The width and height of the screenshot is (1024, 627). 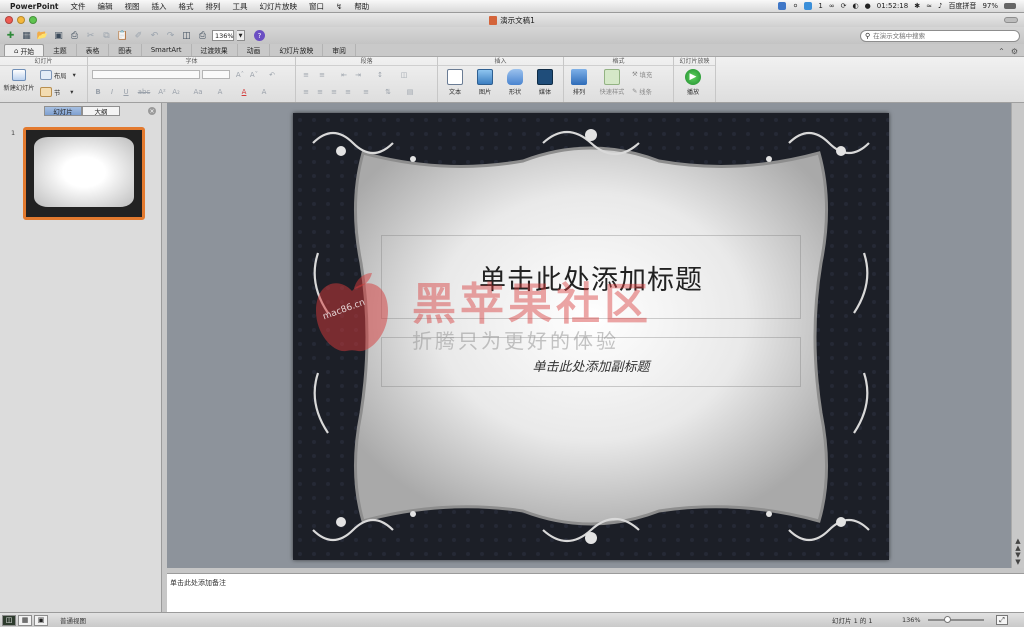 What do you see at coordinates (122, 36) in the screenshot?
I see `paste-icon: 📋` at bounding box center [122, 36].